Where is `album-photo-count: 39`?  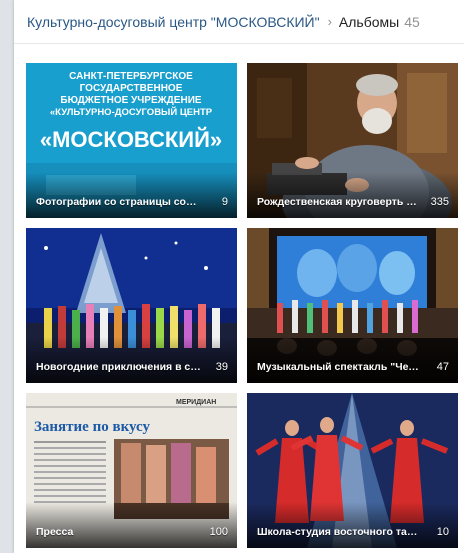
album-photo-count: 39 is located at coordinates (221, 367).